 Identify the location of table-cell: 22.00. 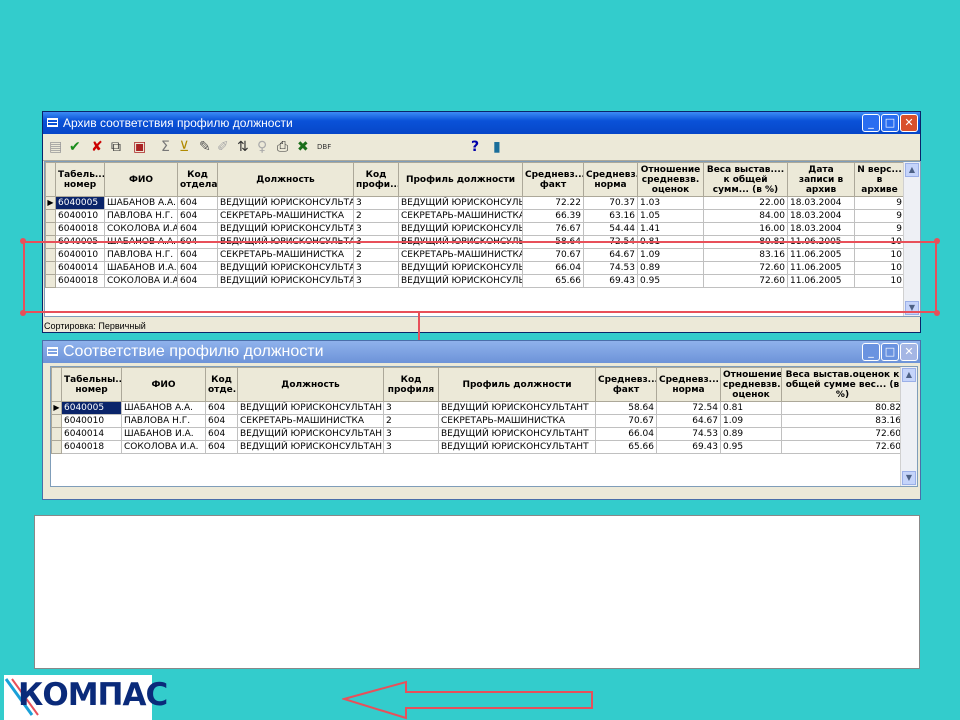
(745, 203).